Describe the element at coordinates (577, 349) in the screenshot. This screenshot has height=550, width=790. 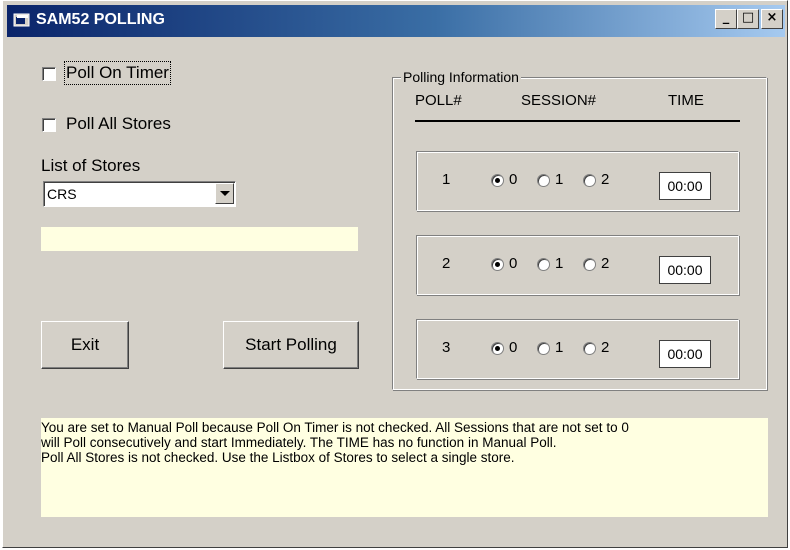
I see `poll-row-3: 3 0 1 2 00:00` at that location.